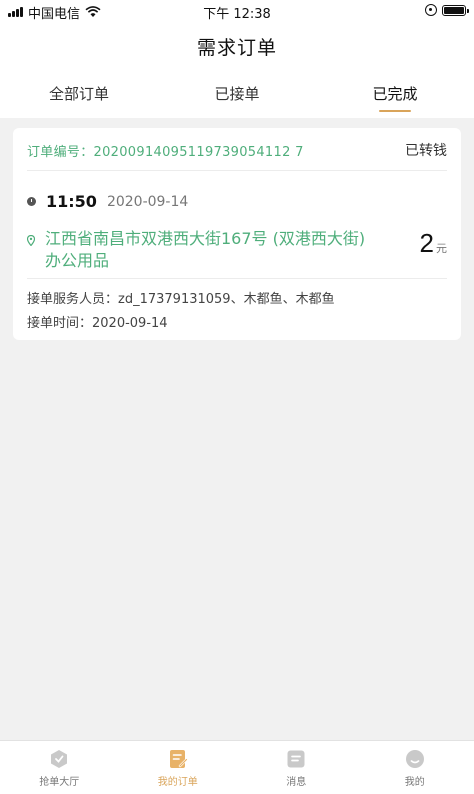 The width and height of the screenshot is (474, 794). I want to click on tab-accepted: 已接单, so click(237, 93).